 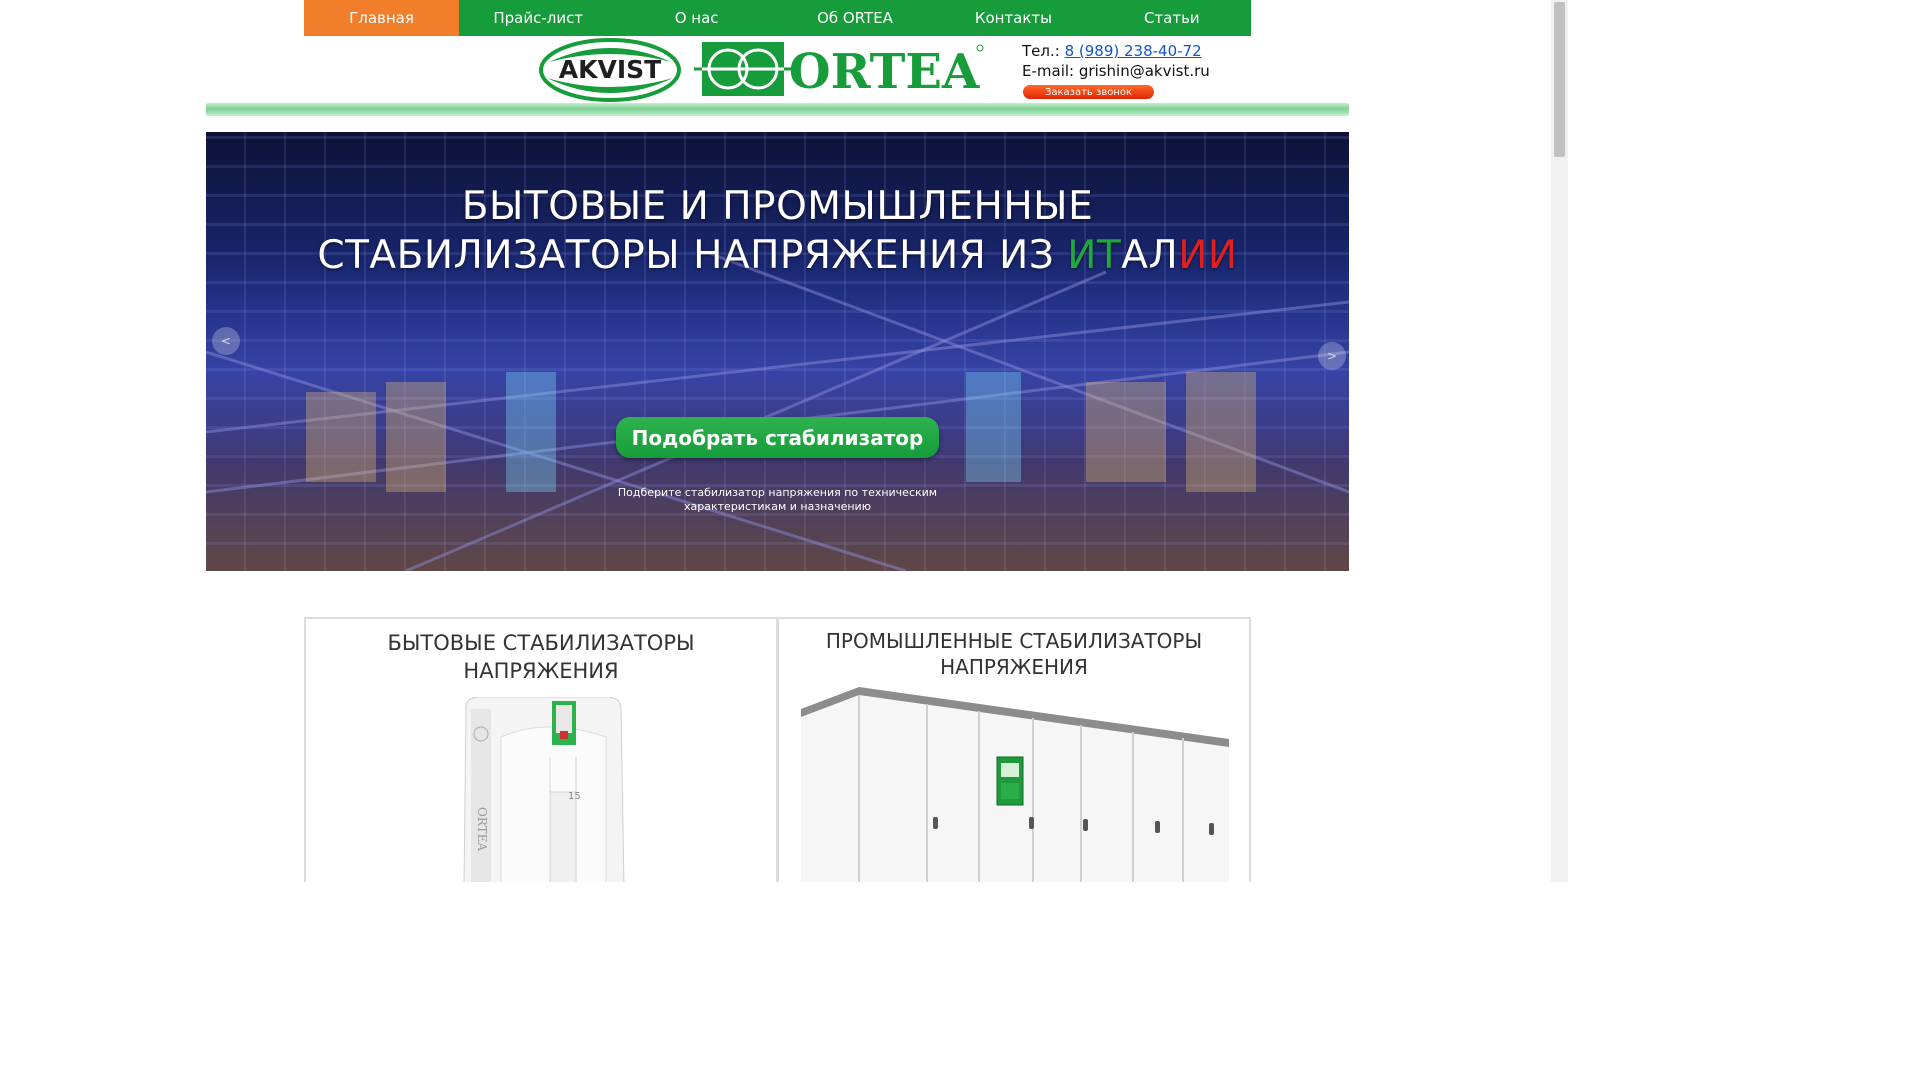 I want to click on phone-link: 8 (989) 238-40-72, so click(x=1133, y=51).